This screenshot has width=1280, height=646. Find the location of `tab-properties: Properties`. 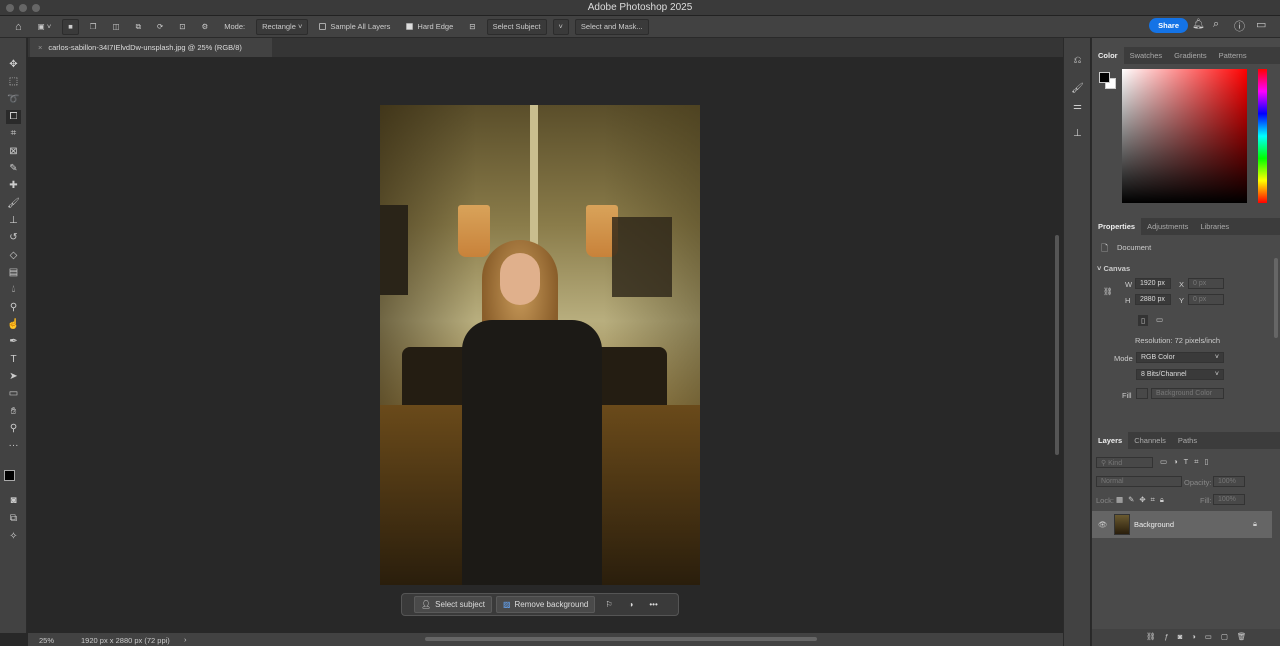

tab-properties: Properties is located at coordinates (1117, 226).